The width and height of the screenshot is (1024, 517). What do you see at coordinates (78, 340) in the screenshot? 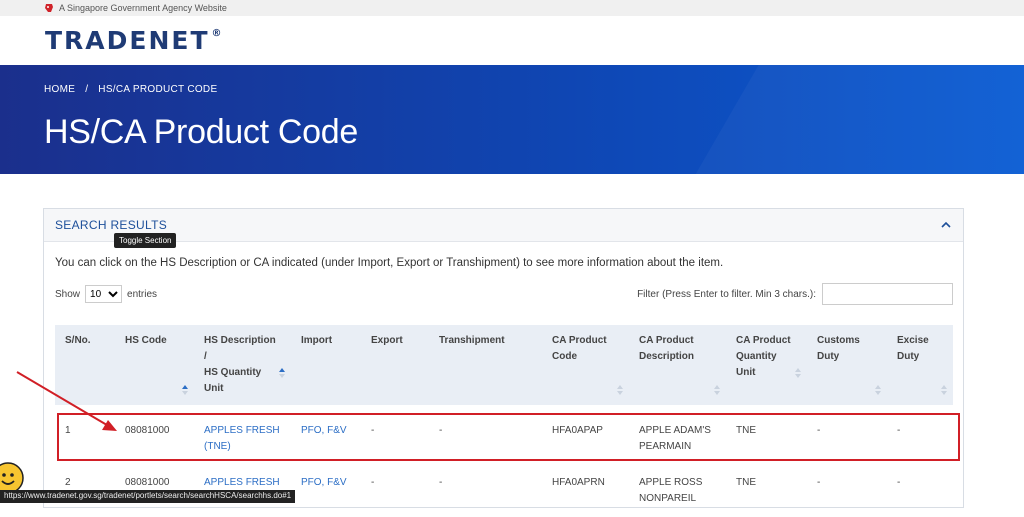
I see `col-sno-label: S/No.` at bounding box center [78, 340].